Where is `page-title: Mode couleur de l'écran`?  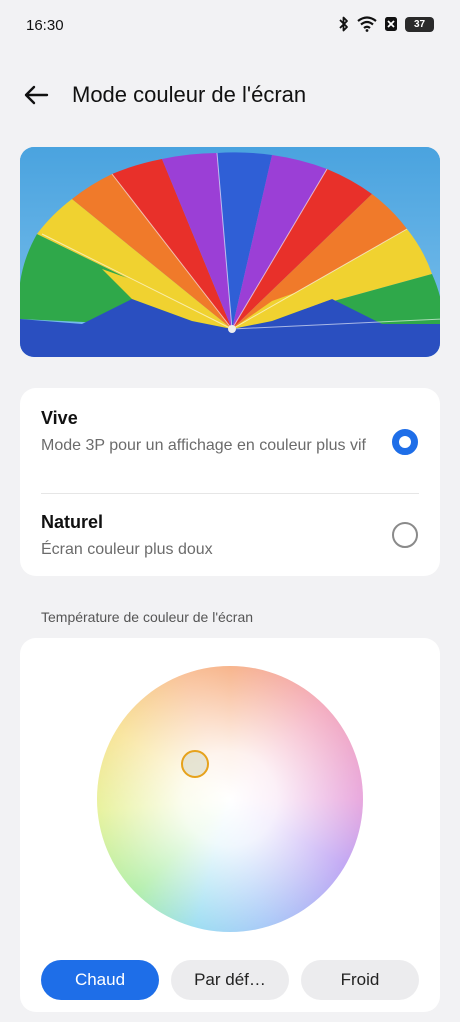
page-title: Mode couleur de l'écran is located at coordinates (189, 94).